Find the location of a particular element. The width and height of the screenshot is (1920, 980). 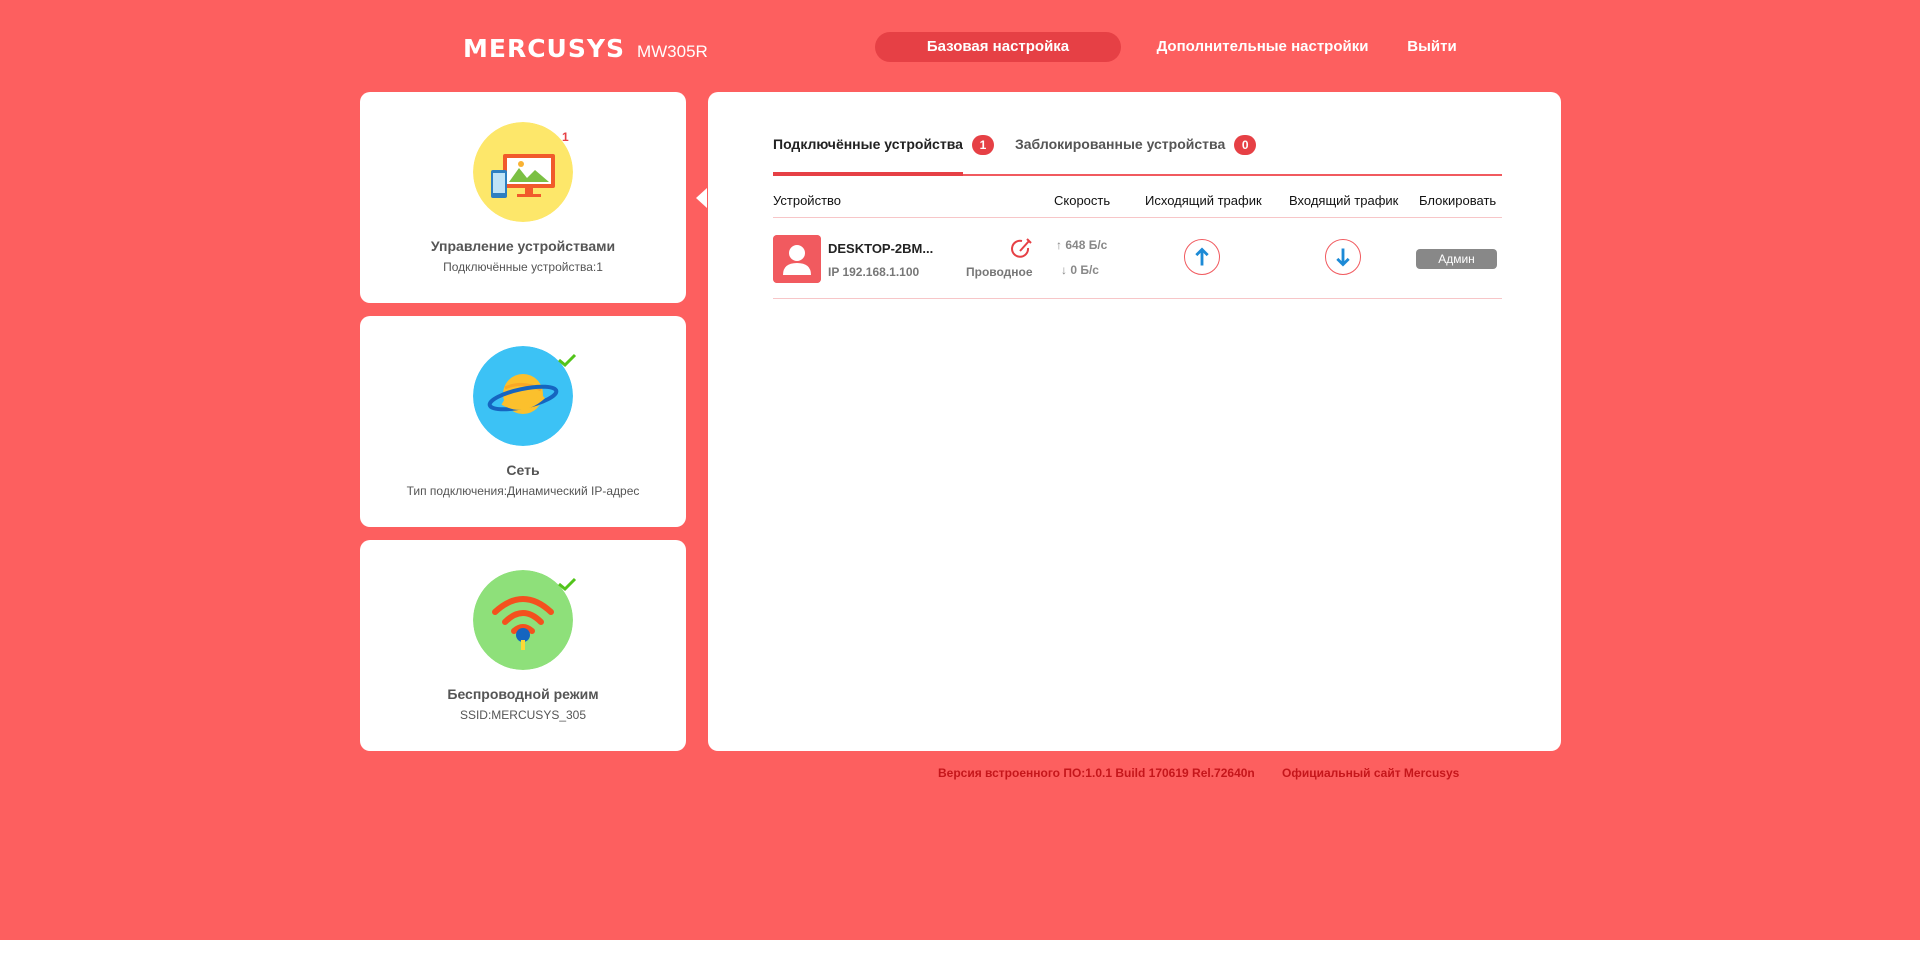

card-subtitle: Подключённые устройства:1 is located at coordinates (523, 267).